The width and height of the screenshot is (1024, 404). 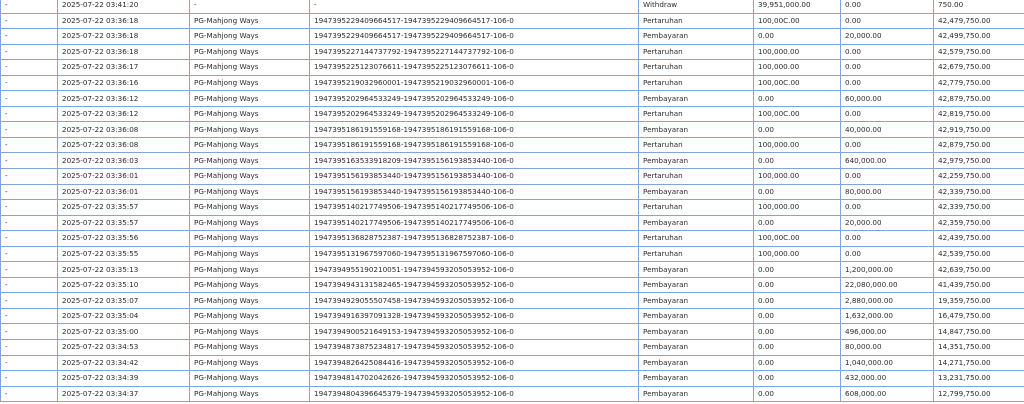 I want to click on credit-cell: 1,040,000.00, so click(x=887, y=363).